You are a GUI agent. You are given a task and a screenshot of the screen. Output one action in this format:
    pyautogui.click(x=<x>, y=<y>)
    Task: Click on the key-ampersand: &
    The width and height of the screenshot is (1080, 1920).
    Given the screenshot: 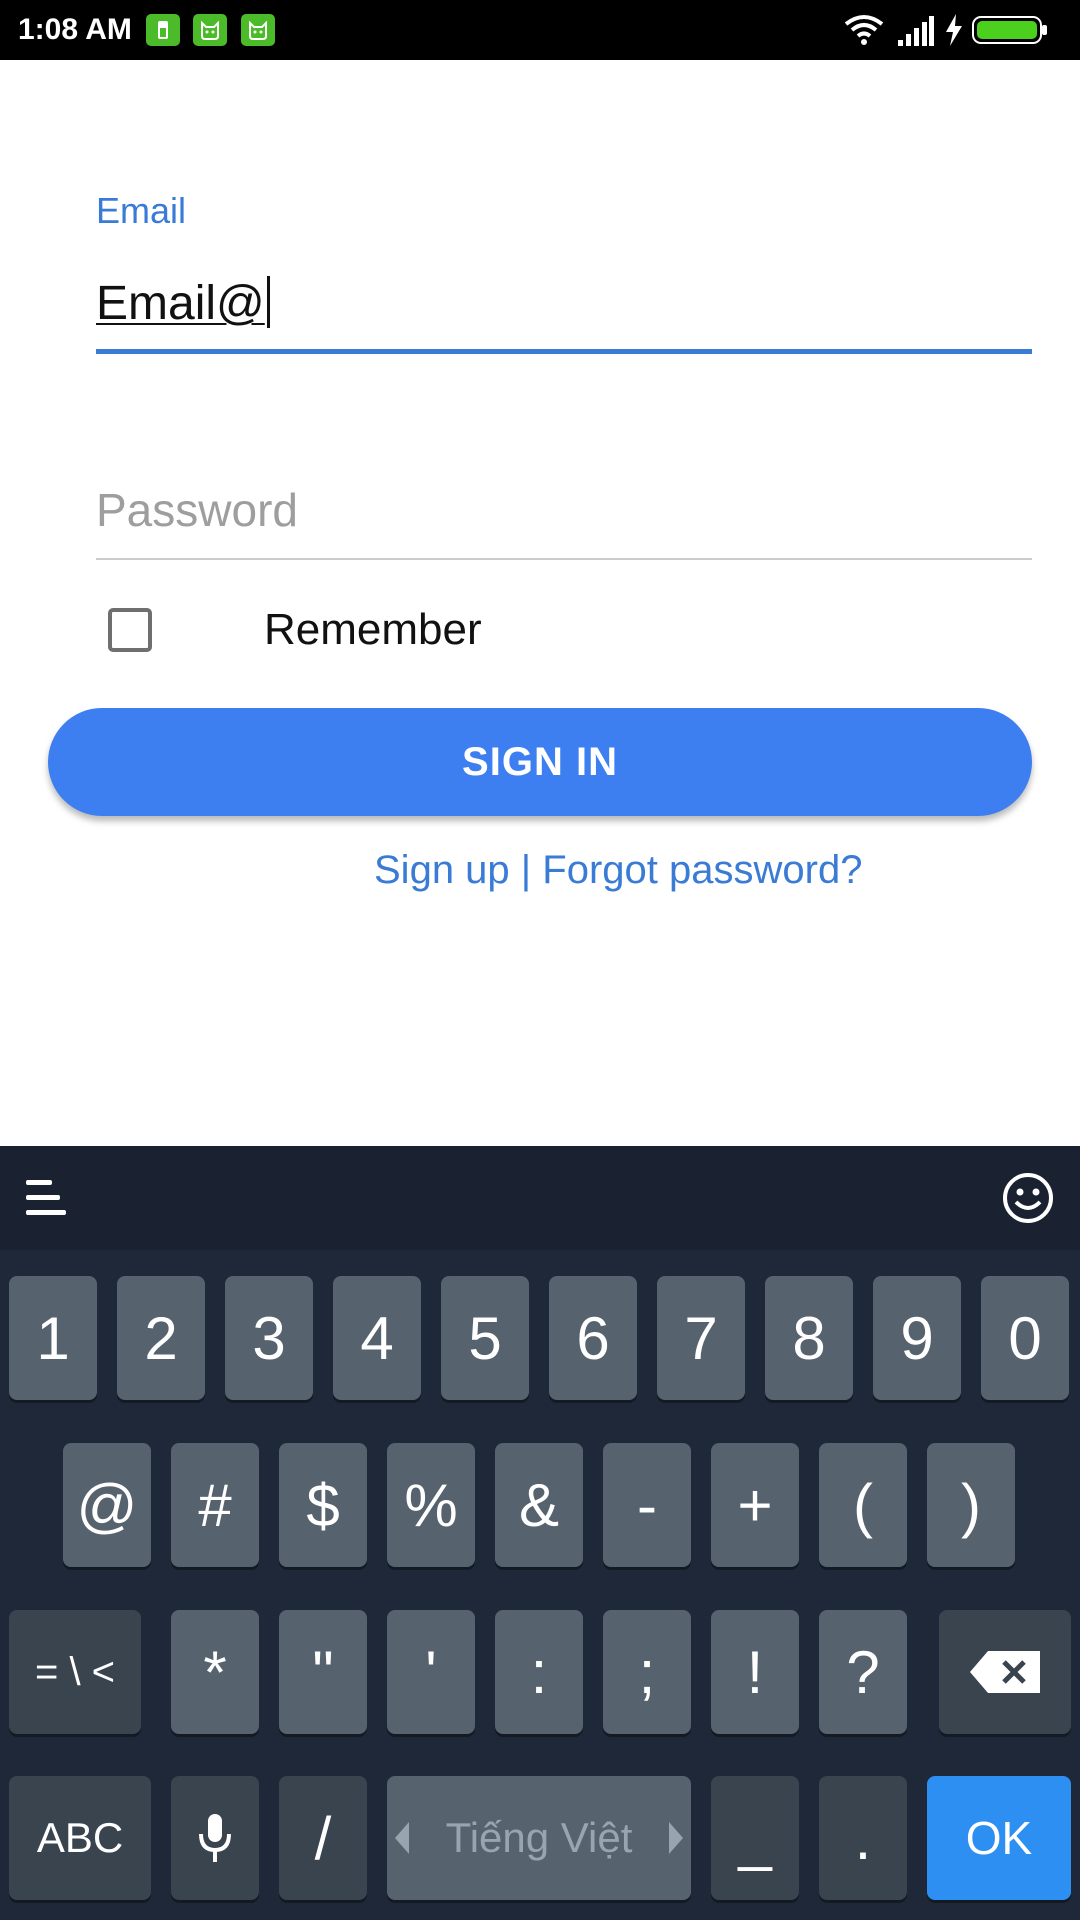 What is the action you would take?
    pyautogui.click(x=539, y=1505)
    